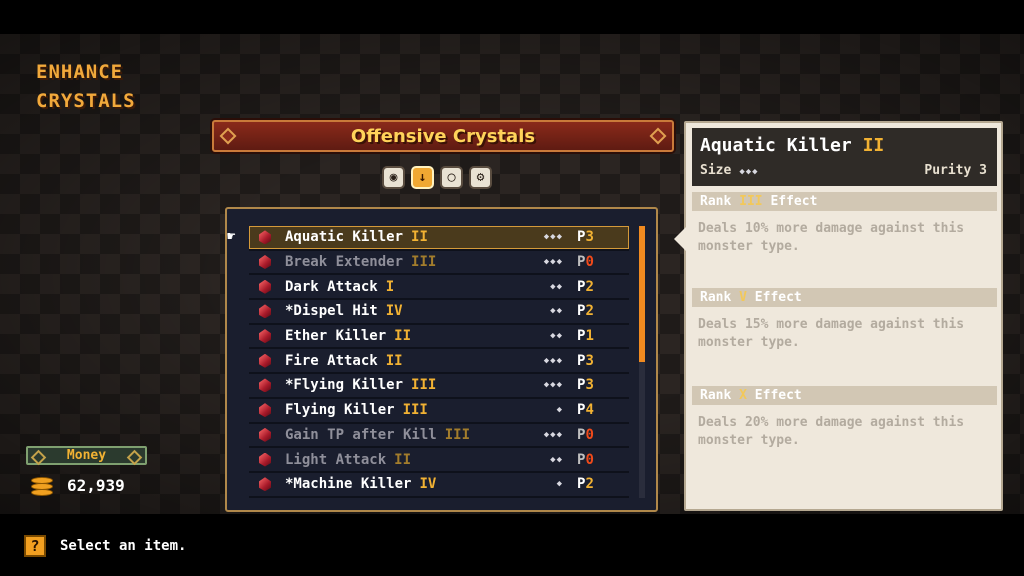 The height and width of the screenshot is (576, 1024). I want to click on screen-title-line-1: ENHANCE, so click(80, 72).